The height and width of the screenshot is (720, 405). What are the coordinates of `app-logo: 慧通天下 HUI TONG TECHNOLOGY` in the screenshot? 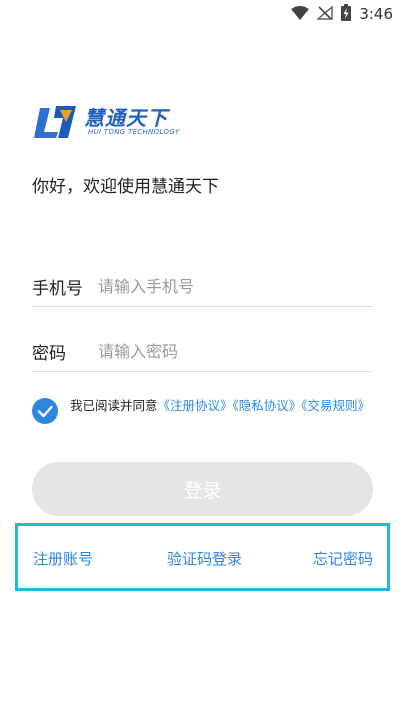 It's located at (112, 122).